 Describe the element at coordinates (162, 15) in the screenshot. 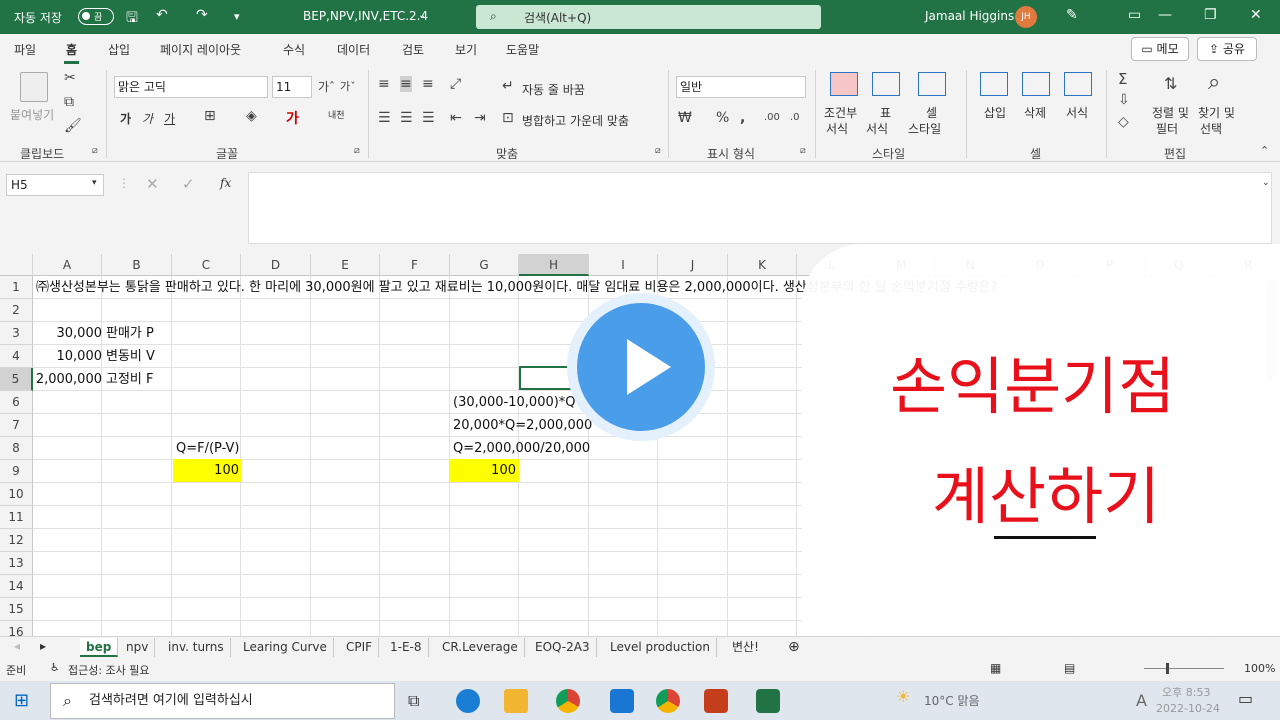

I see `undo-icon: ↶` at that location.